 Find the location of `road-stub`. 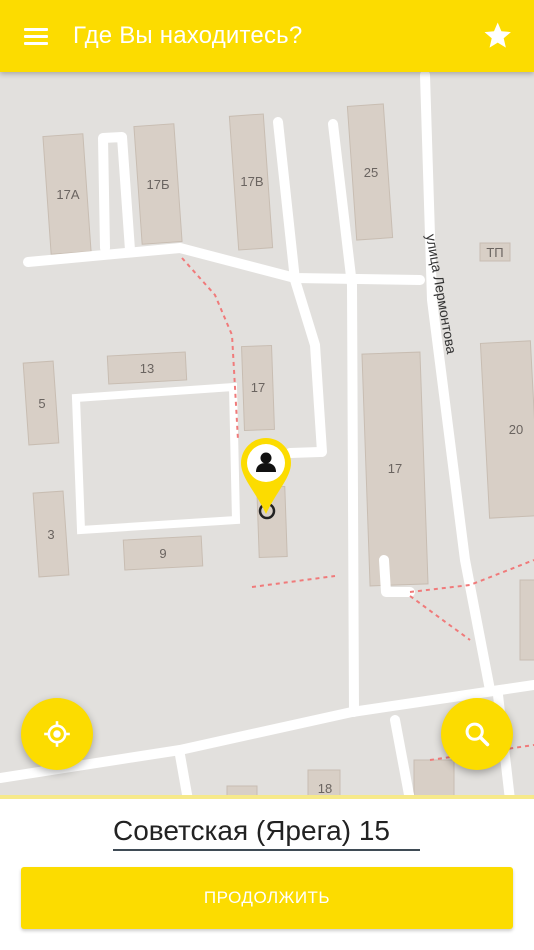

road-stub is located at coordinates (305, 452).